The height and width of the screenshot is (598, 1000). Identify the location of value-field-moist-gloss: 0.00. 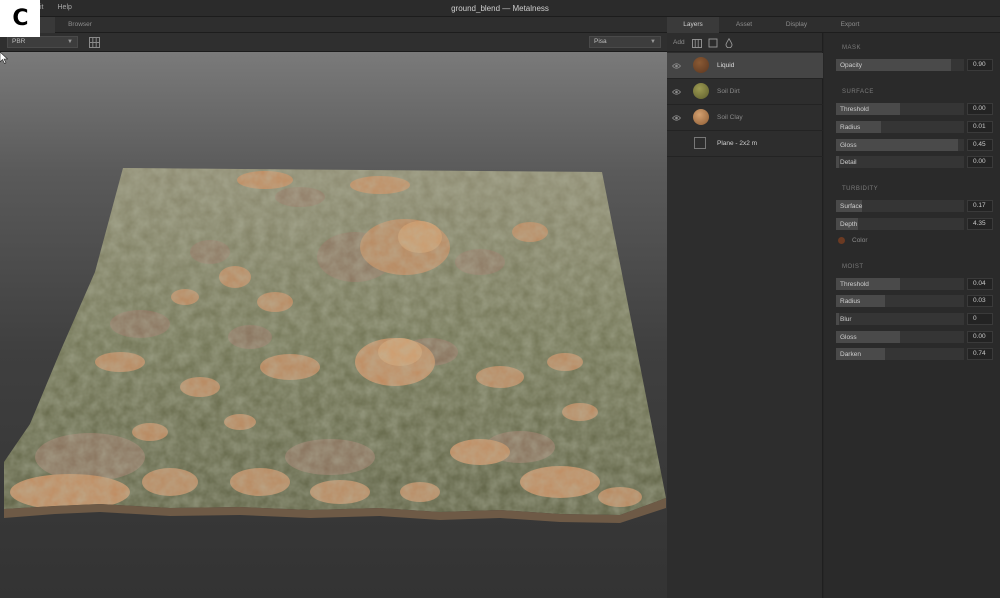
(980, 337).